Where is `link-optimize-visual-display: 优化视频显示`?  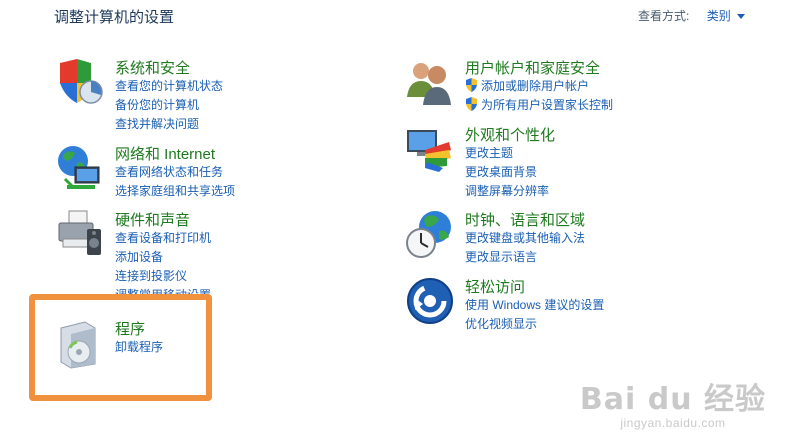 link-optimize-visual-display: 优化视频显示 is located at coordinates (534, 324).